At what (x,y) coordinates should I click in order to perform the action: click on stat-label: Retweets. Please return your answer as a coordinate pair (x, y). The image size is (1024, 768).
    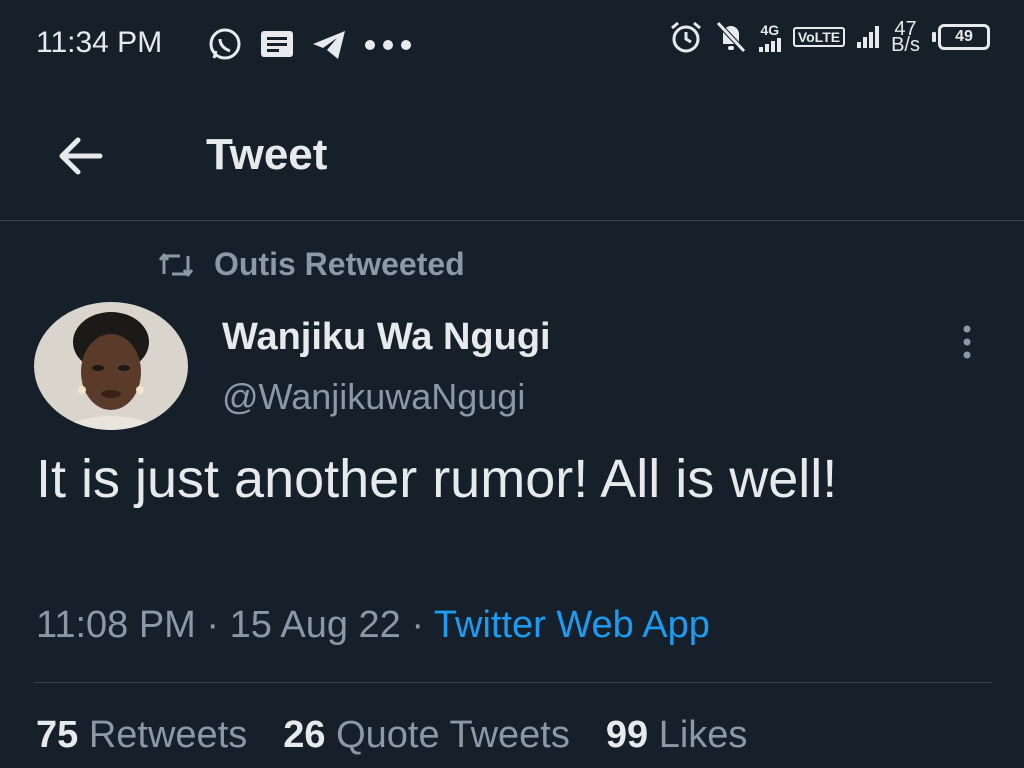
    Looking at the image, I should click on (168, 735).